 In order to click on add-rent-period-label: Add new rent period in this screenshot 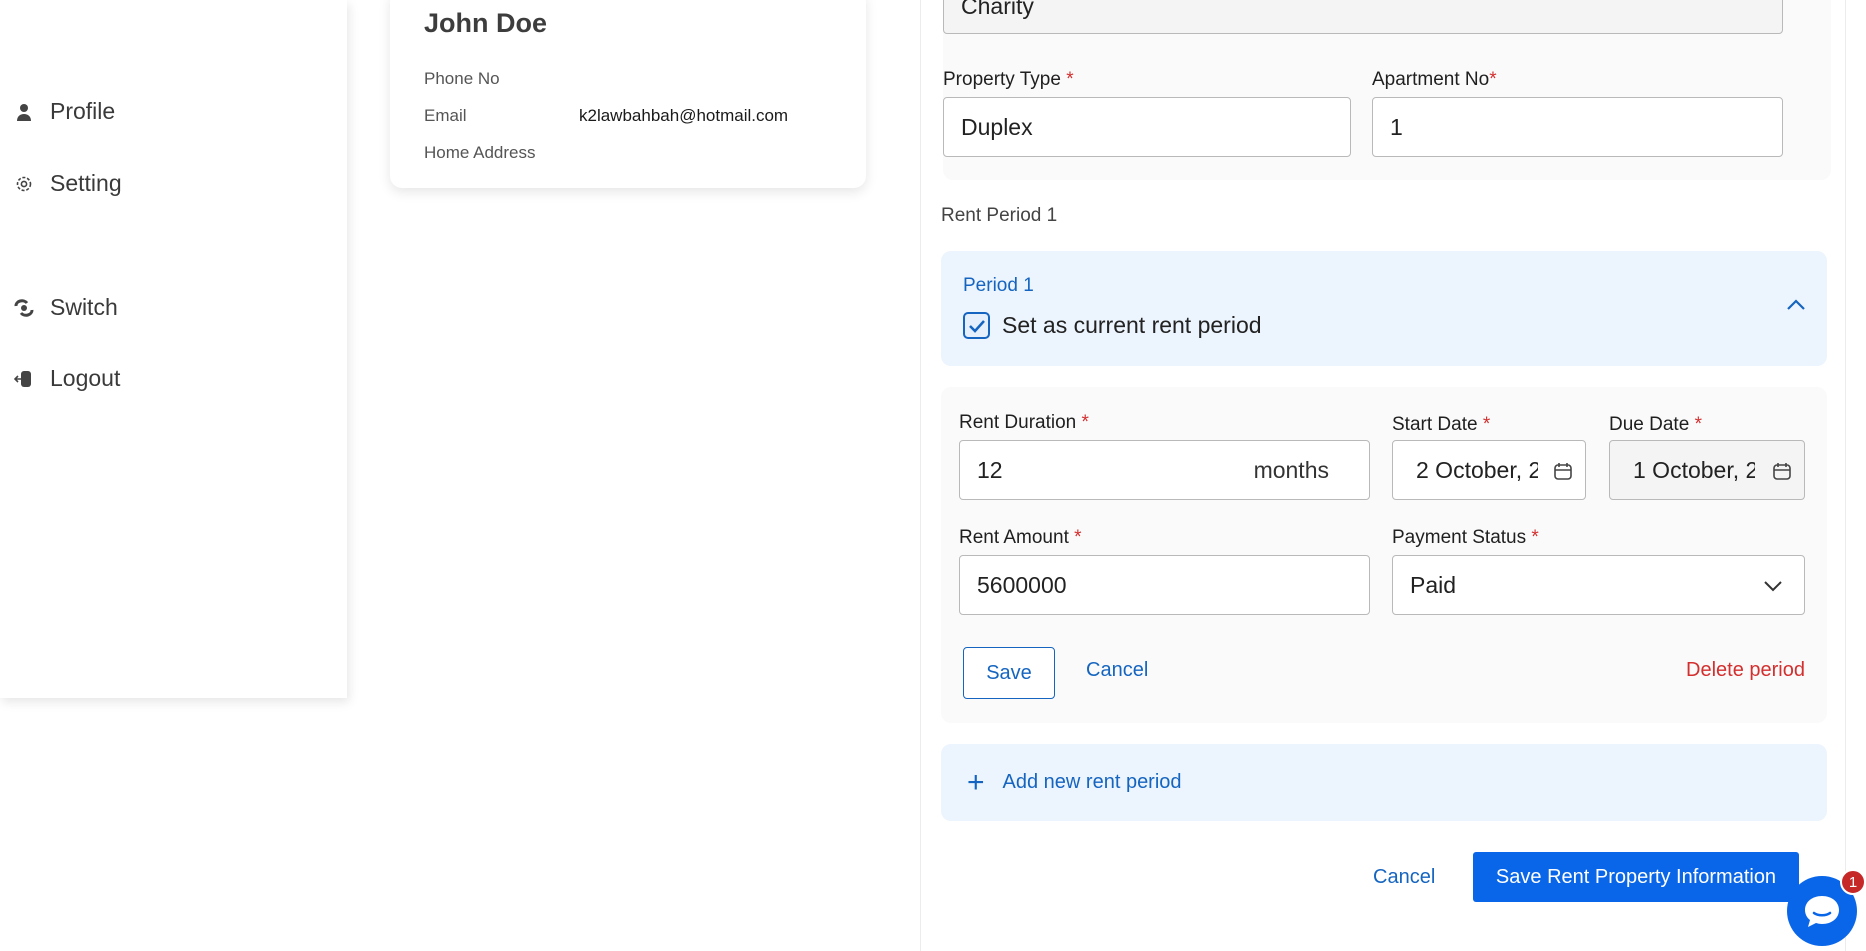, I will do `click(1092, 782)`.